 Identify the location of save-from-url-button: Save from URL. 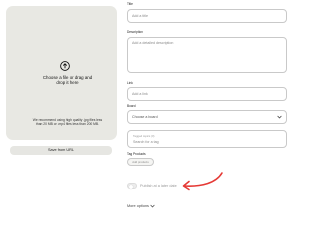
(61, 150).